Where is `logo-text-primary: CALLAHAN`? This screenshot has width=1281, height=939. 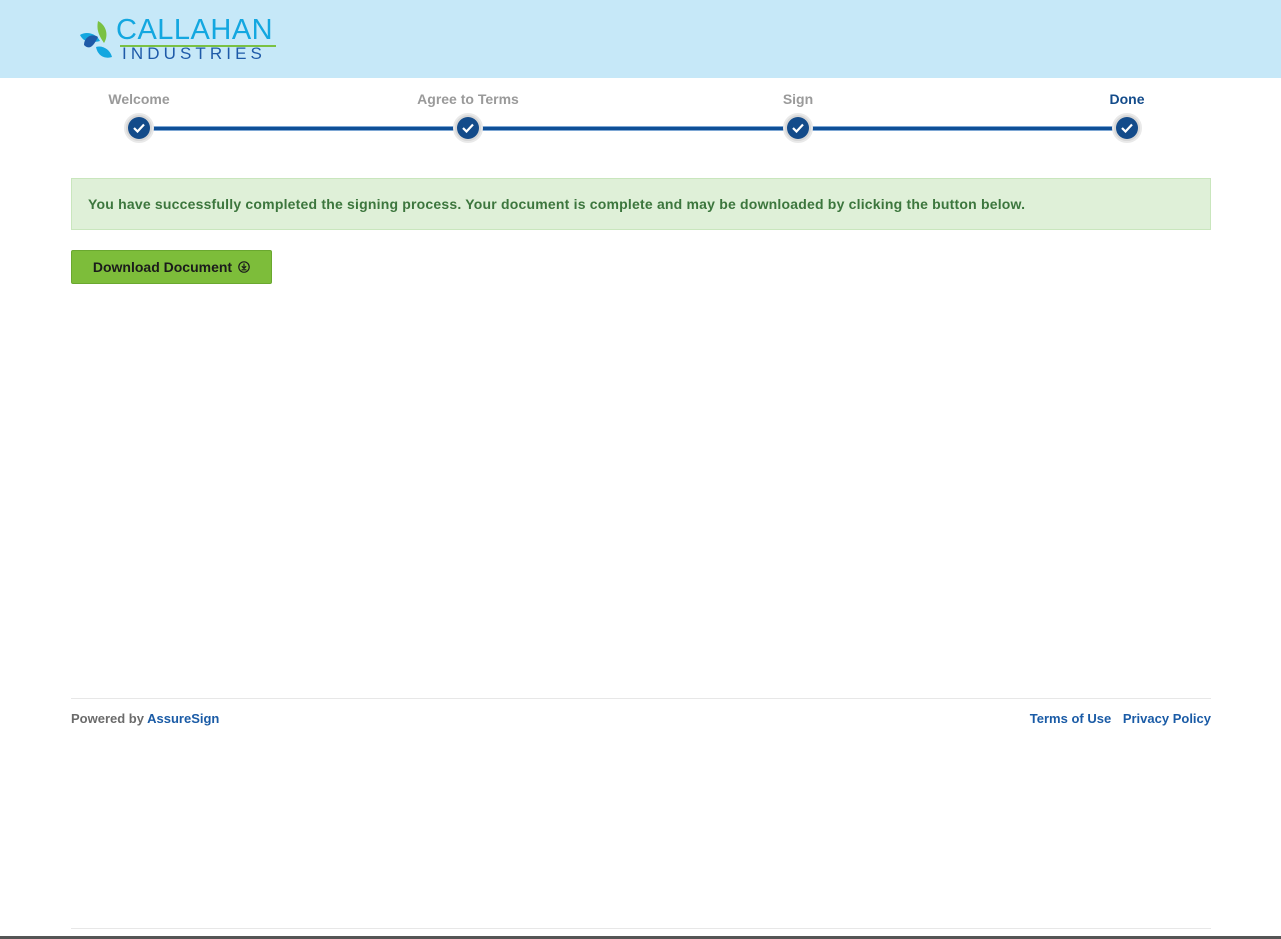 logo-text-primary: CALLAHAN is located at coordinates (195, 30).